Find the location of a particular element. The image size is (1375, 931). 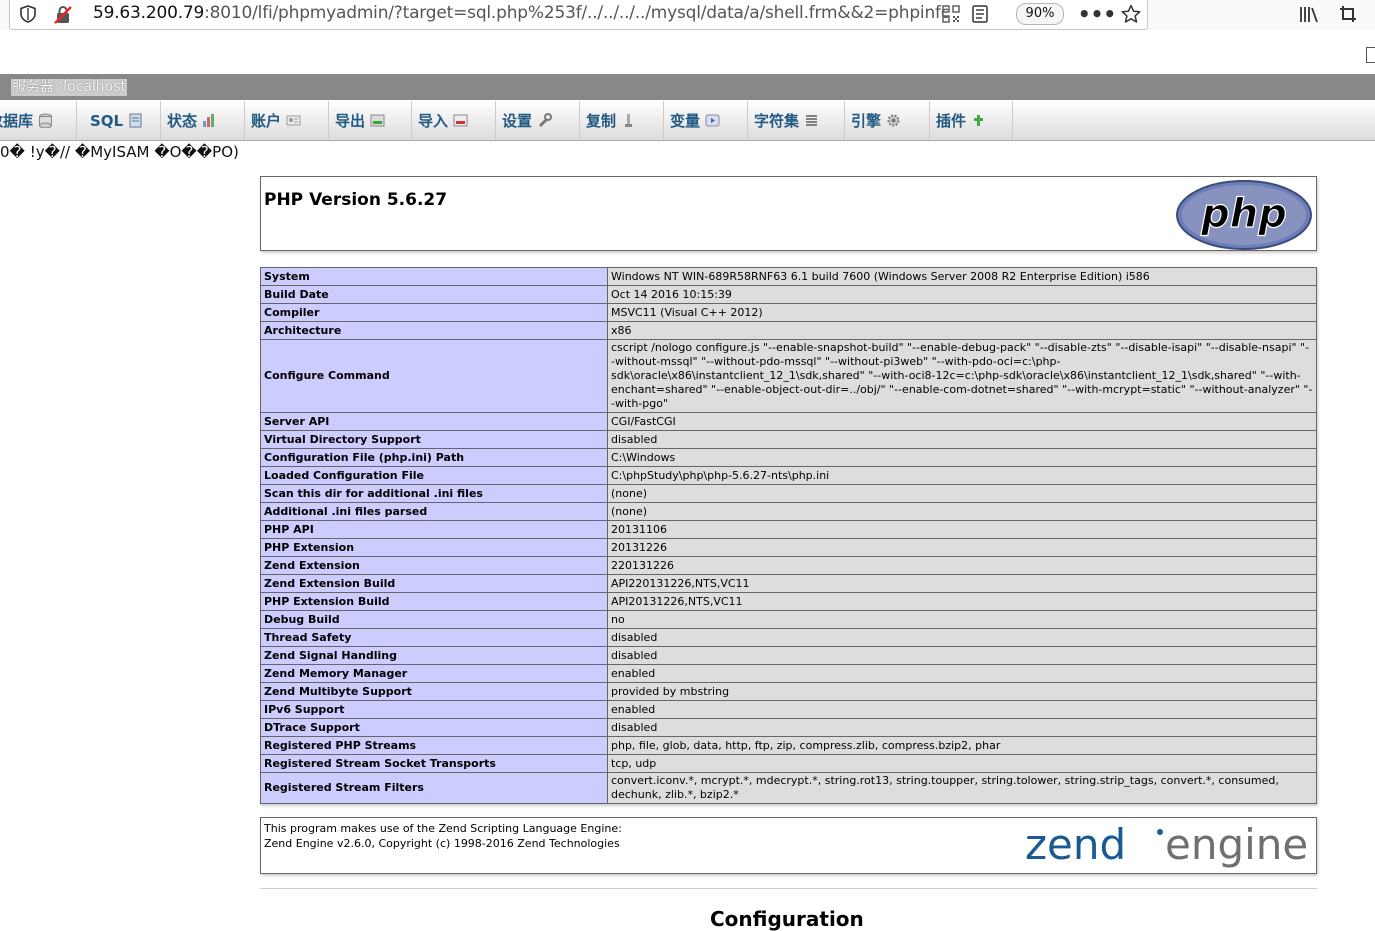

phpinfo-value: API220131226,NTS,VC11 is located at coordinates (962, 583).